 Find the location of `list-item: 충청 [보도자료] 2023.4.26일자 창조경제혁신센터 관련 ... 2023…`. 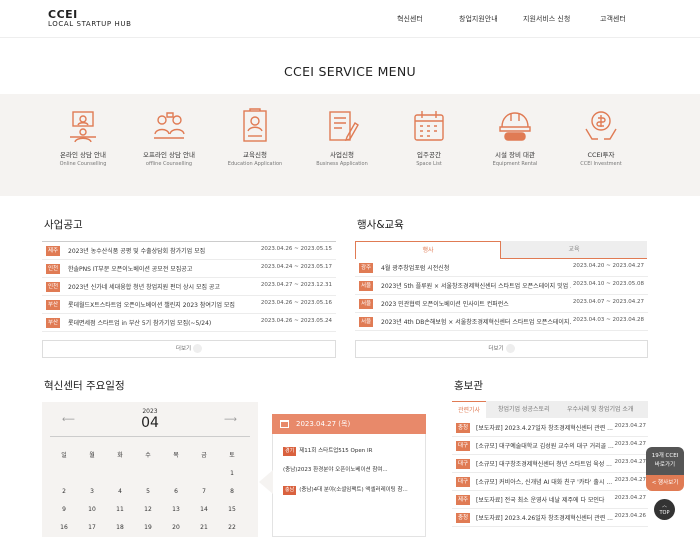

list-item: 충청 [보도자료] 2023.4.26일자 창조경제혁신센터 관련 ... 2023… is located at coordinates (550, 518).